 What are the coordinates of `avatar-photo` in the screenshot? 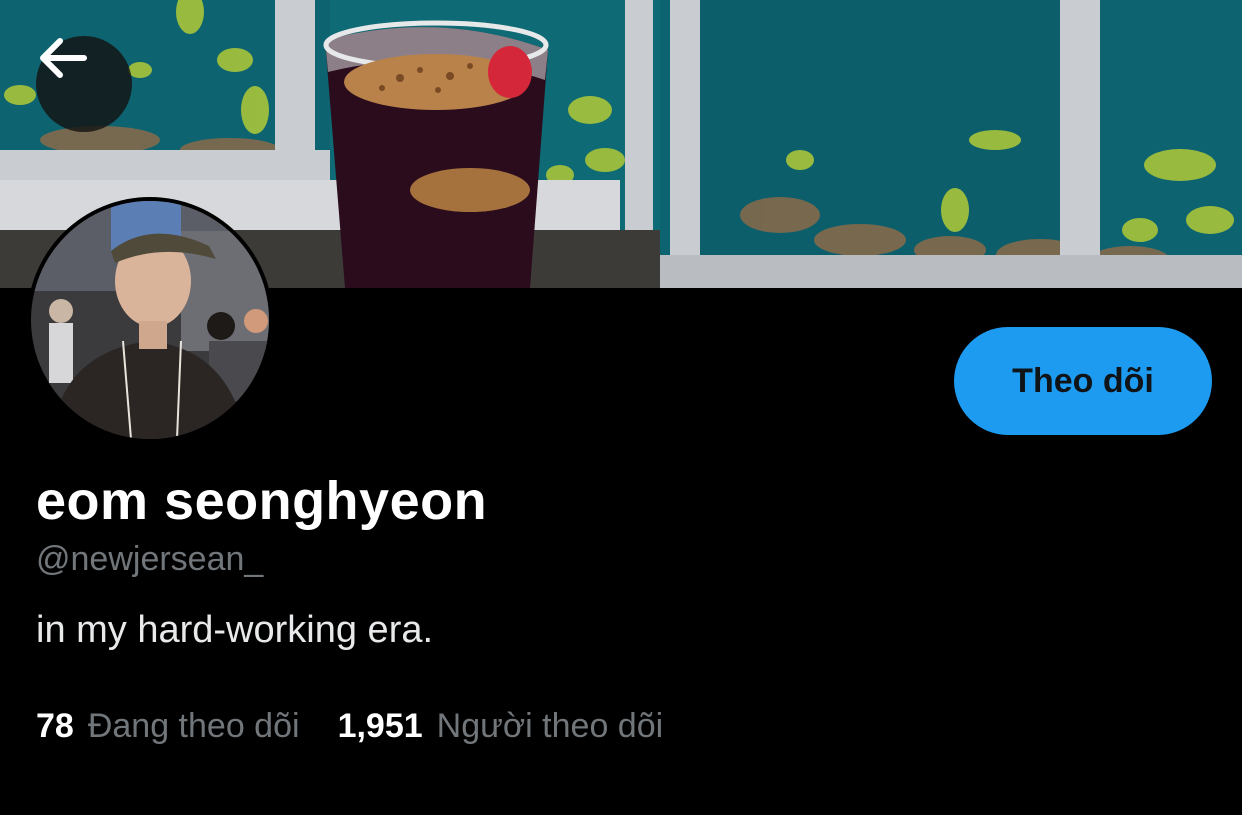 It's located at (150, 320).